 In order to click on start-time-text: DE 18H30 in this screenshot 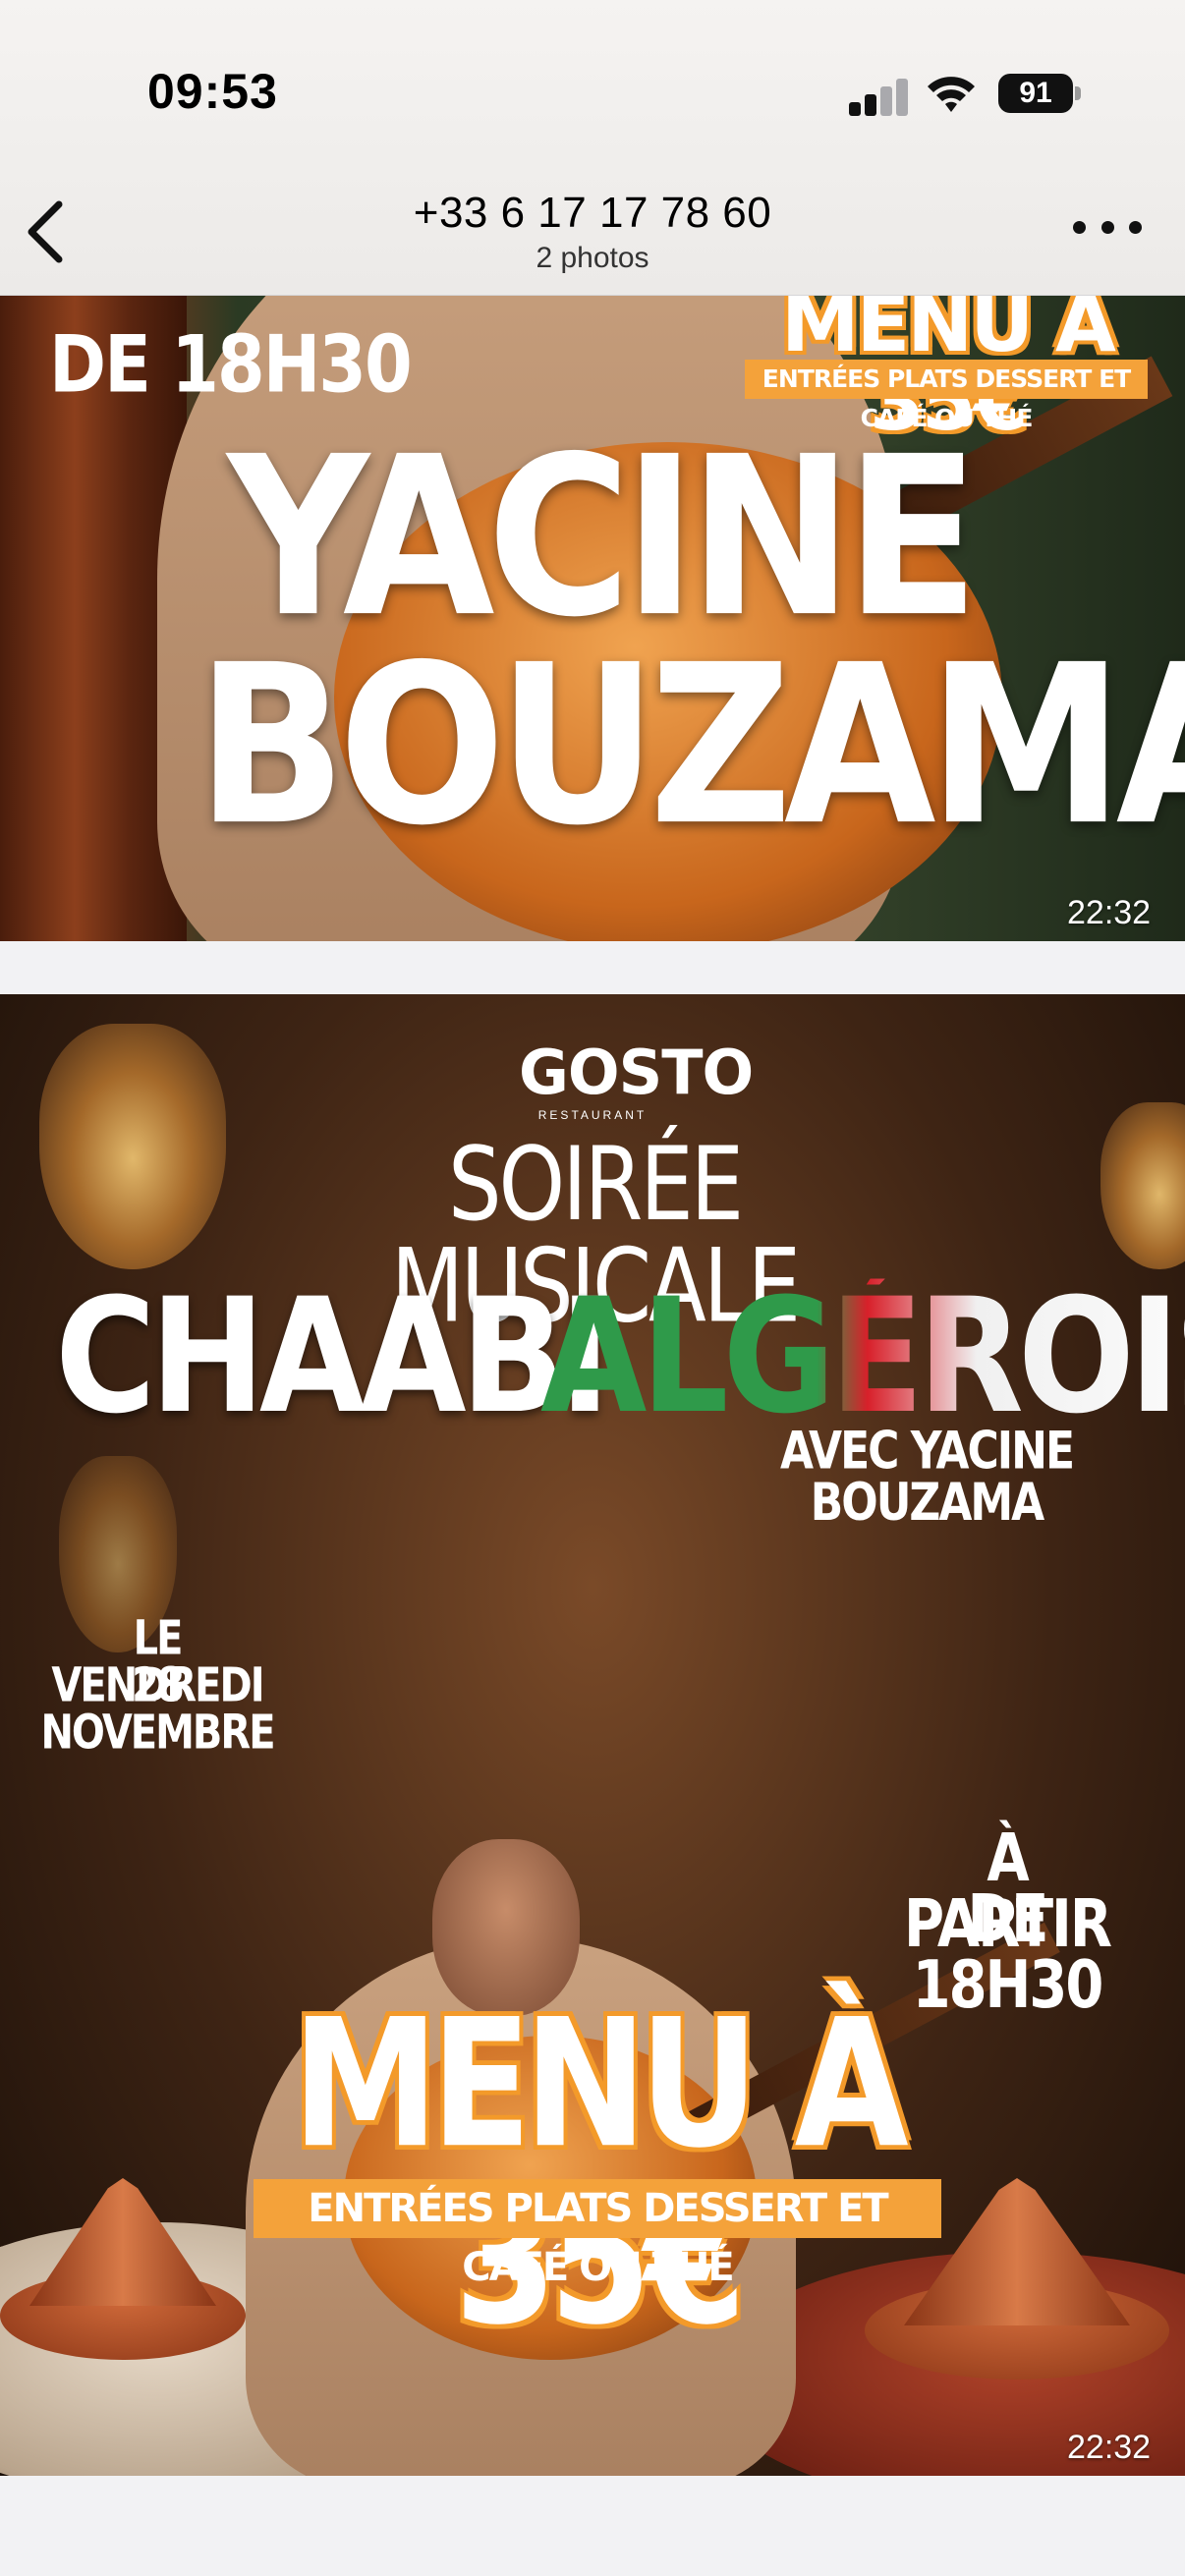, I will do `click(231, 364)`.